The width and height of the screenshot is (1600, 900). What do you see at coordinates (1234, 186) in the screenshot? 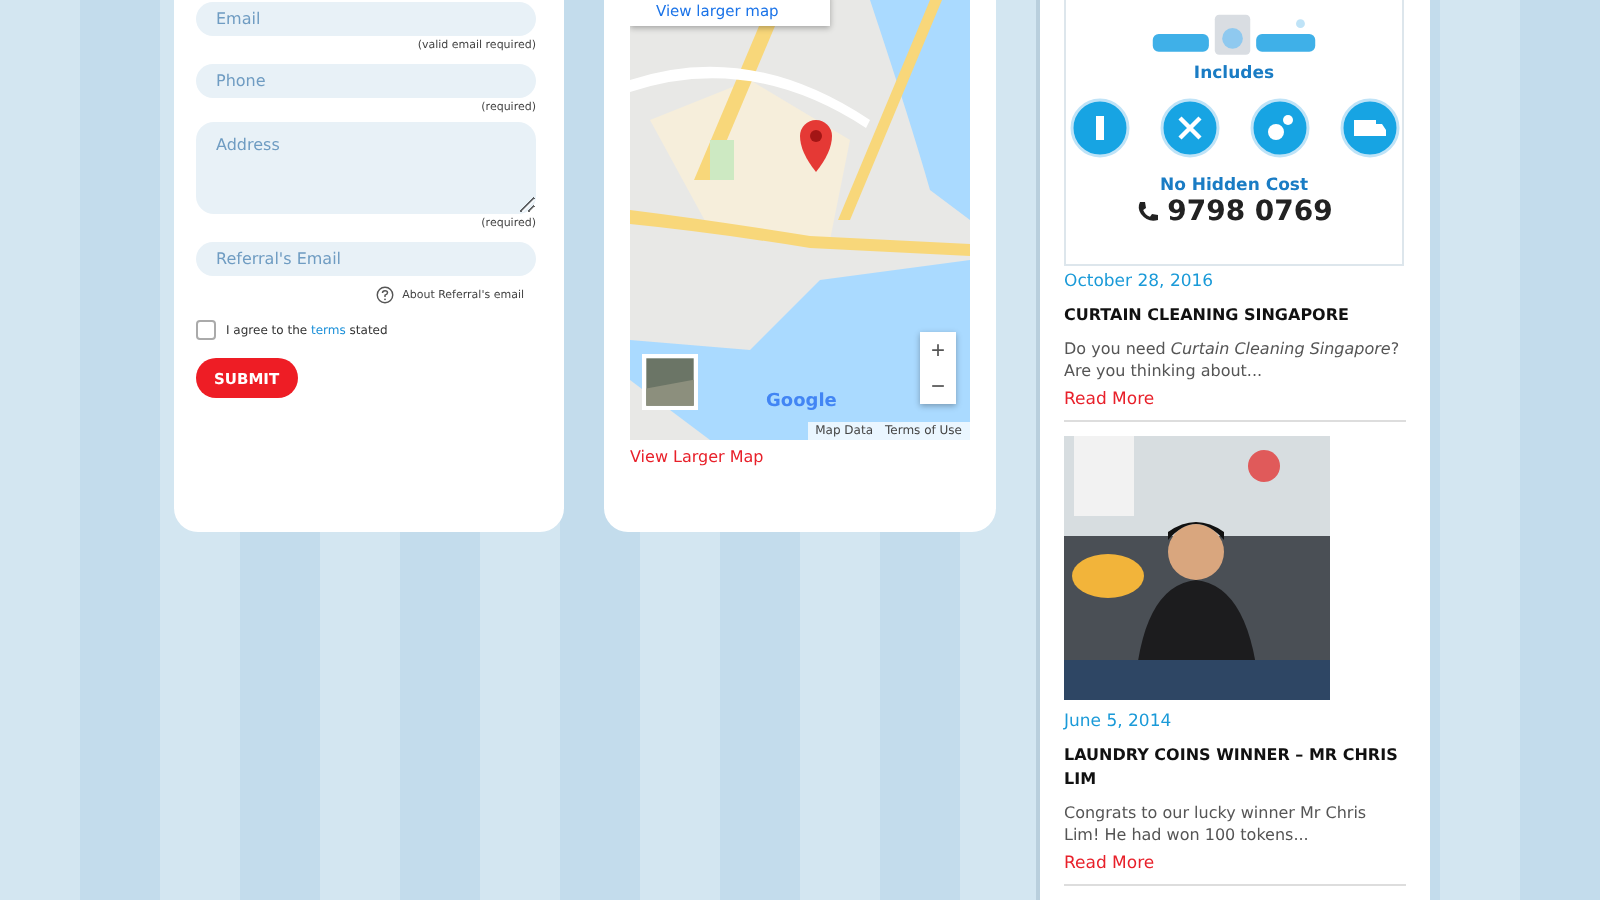
I see `no-hidden-cost-text: No Hidden Cost` at bounding box center [1234, 186].